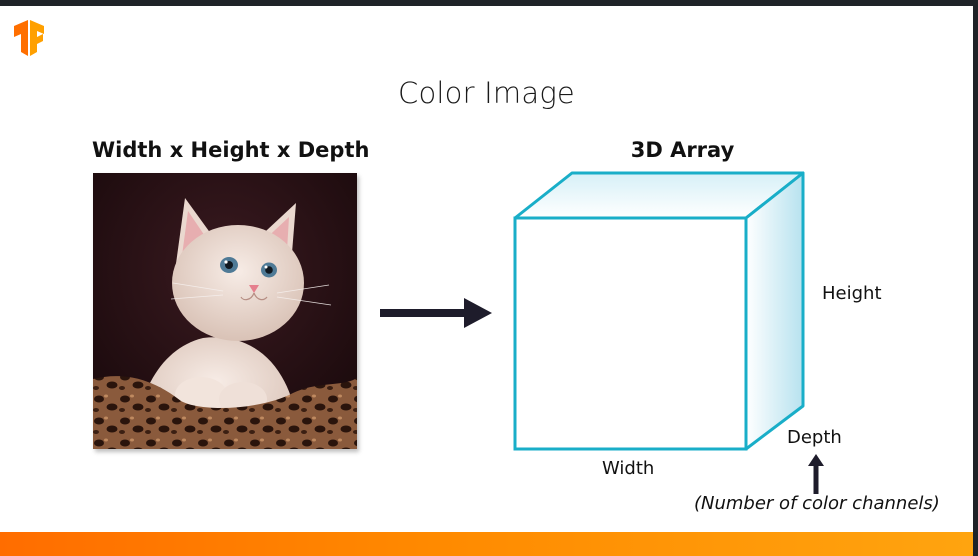  I want to click on image-heading: Width x Height x Depth, so click(231, 150).